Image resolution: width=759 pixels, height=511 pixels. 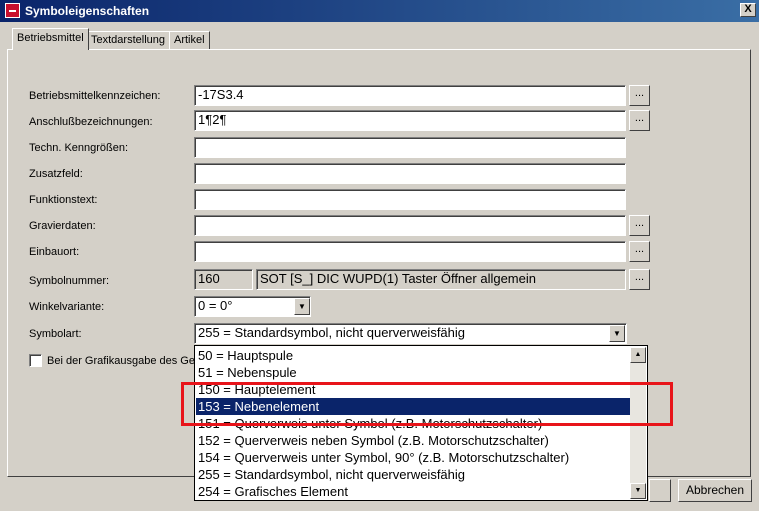 I want to click on scroll-down-icon: ▼, so click(x=638, y=491).